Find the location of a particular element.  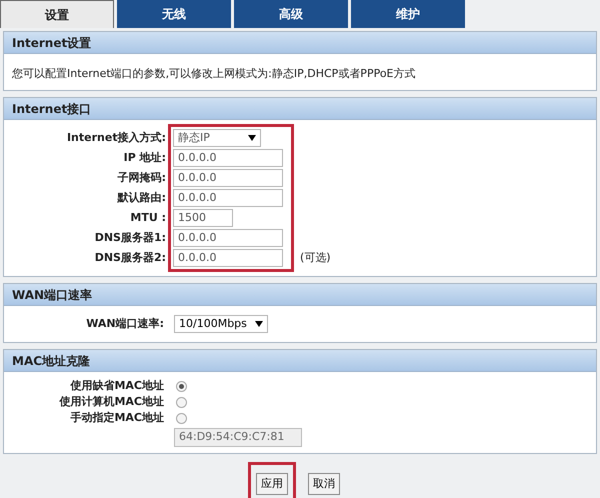

field-label: DNS服务器2: is located at coordinates (130, 258).